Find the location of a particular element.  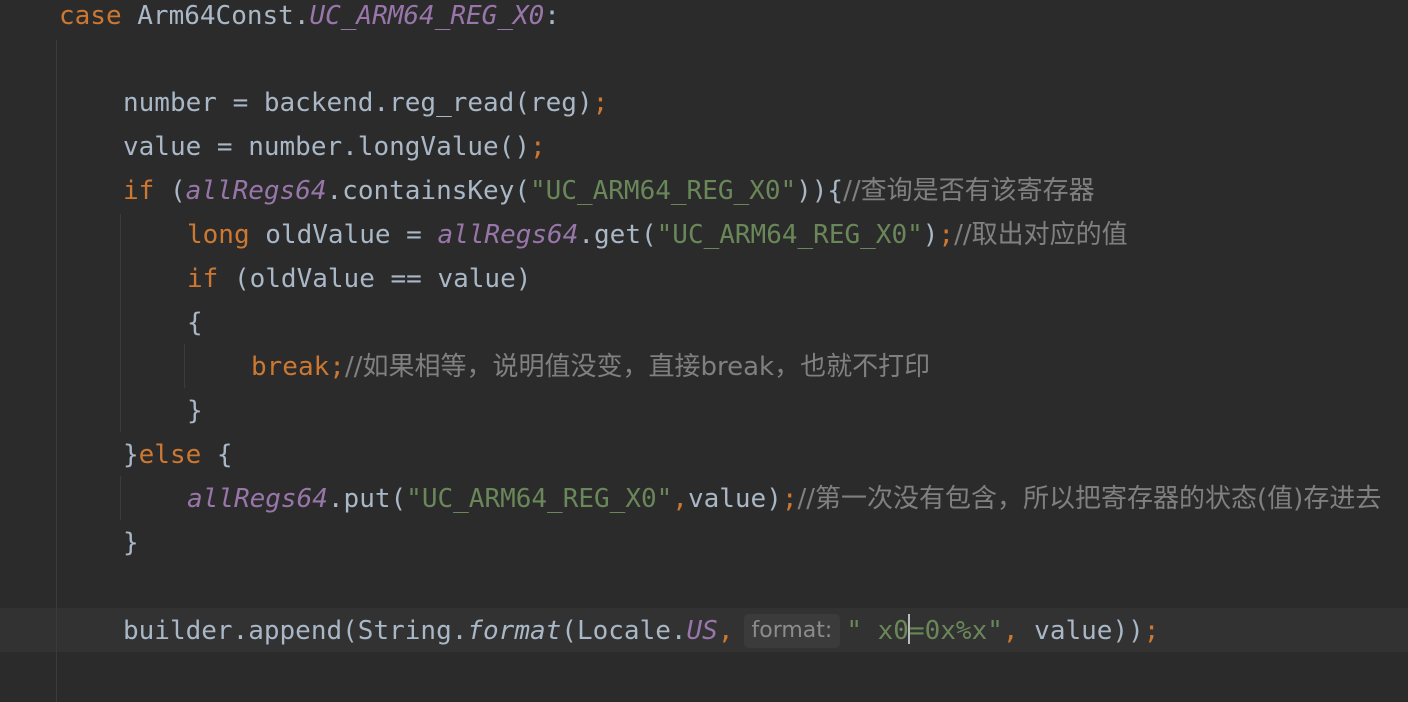

statement: number = backend.reg_read(reg) is located at coordinates (358, 103).